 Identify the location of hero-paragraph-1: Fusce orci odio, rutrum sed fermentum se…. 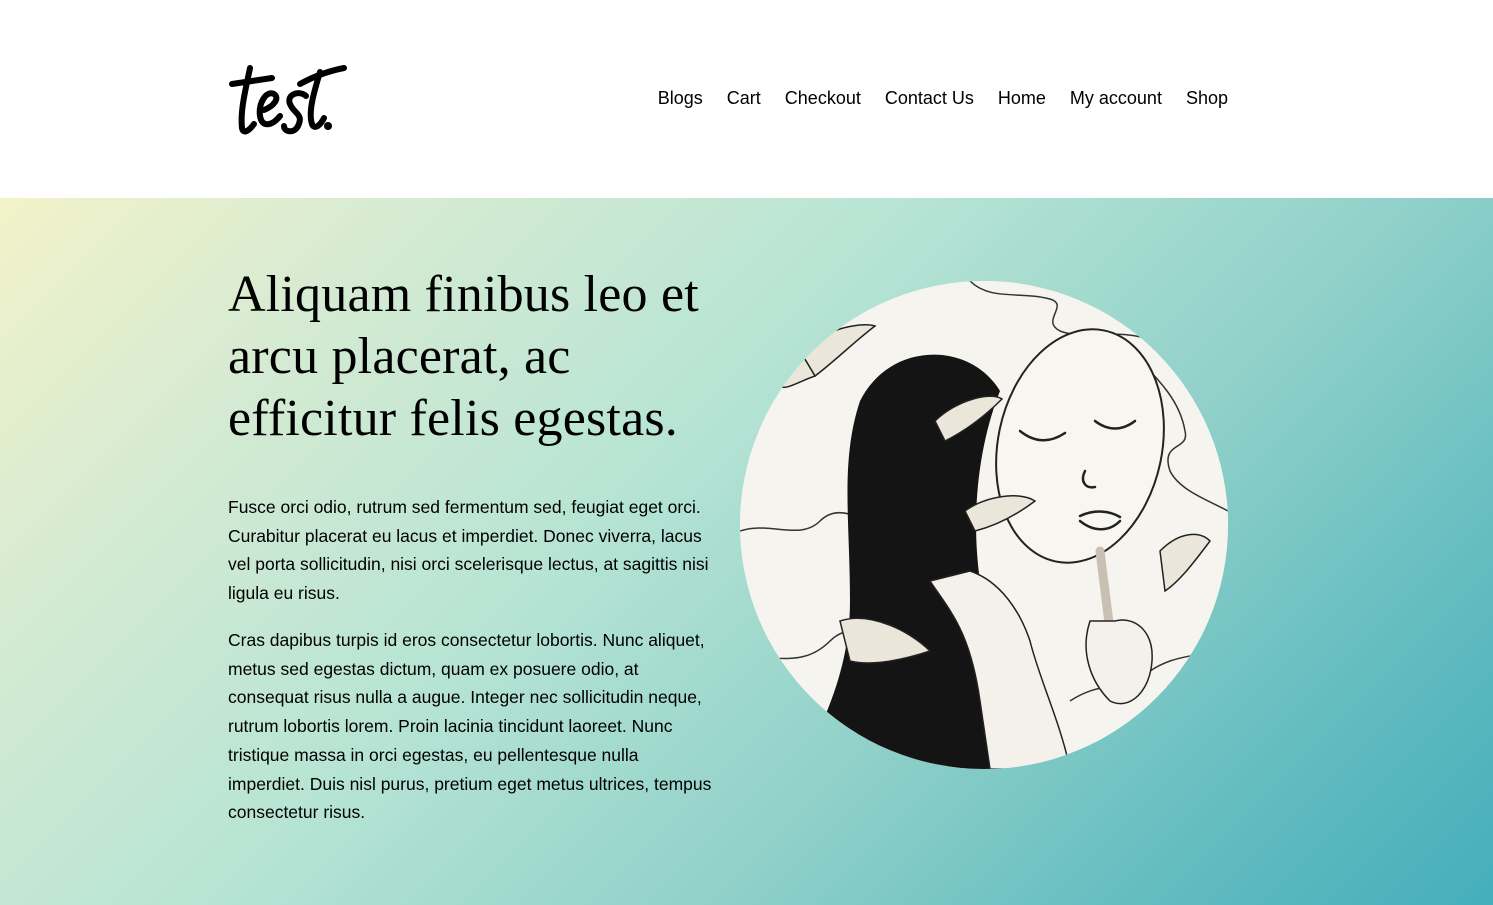
(468, 550).